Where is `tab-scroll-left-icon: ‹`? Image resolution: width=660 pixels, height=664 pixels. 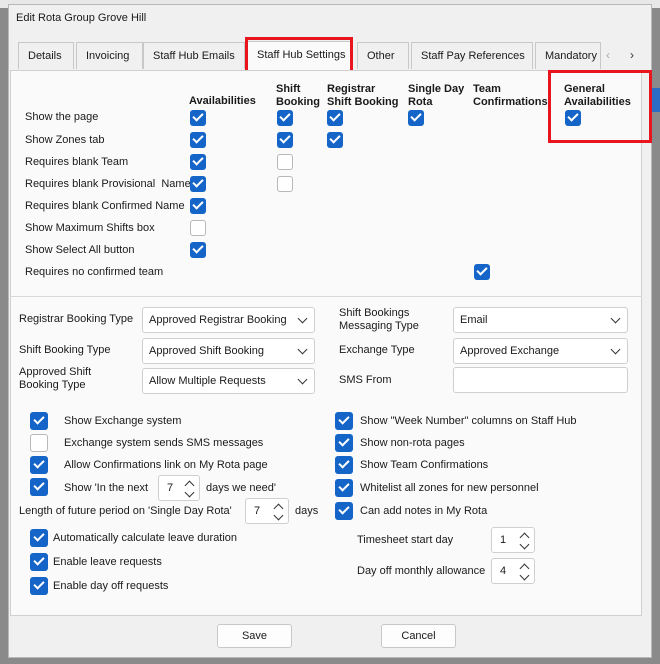 tab-scroll-left-icon: ‹ is located at coordinates (608, 55).